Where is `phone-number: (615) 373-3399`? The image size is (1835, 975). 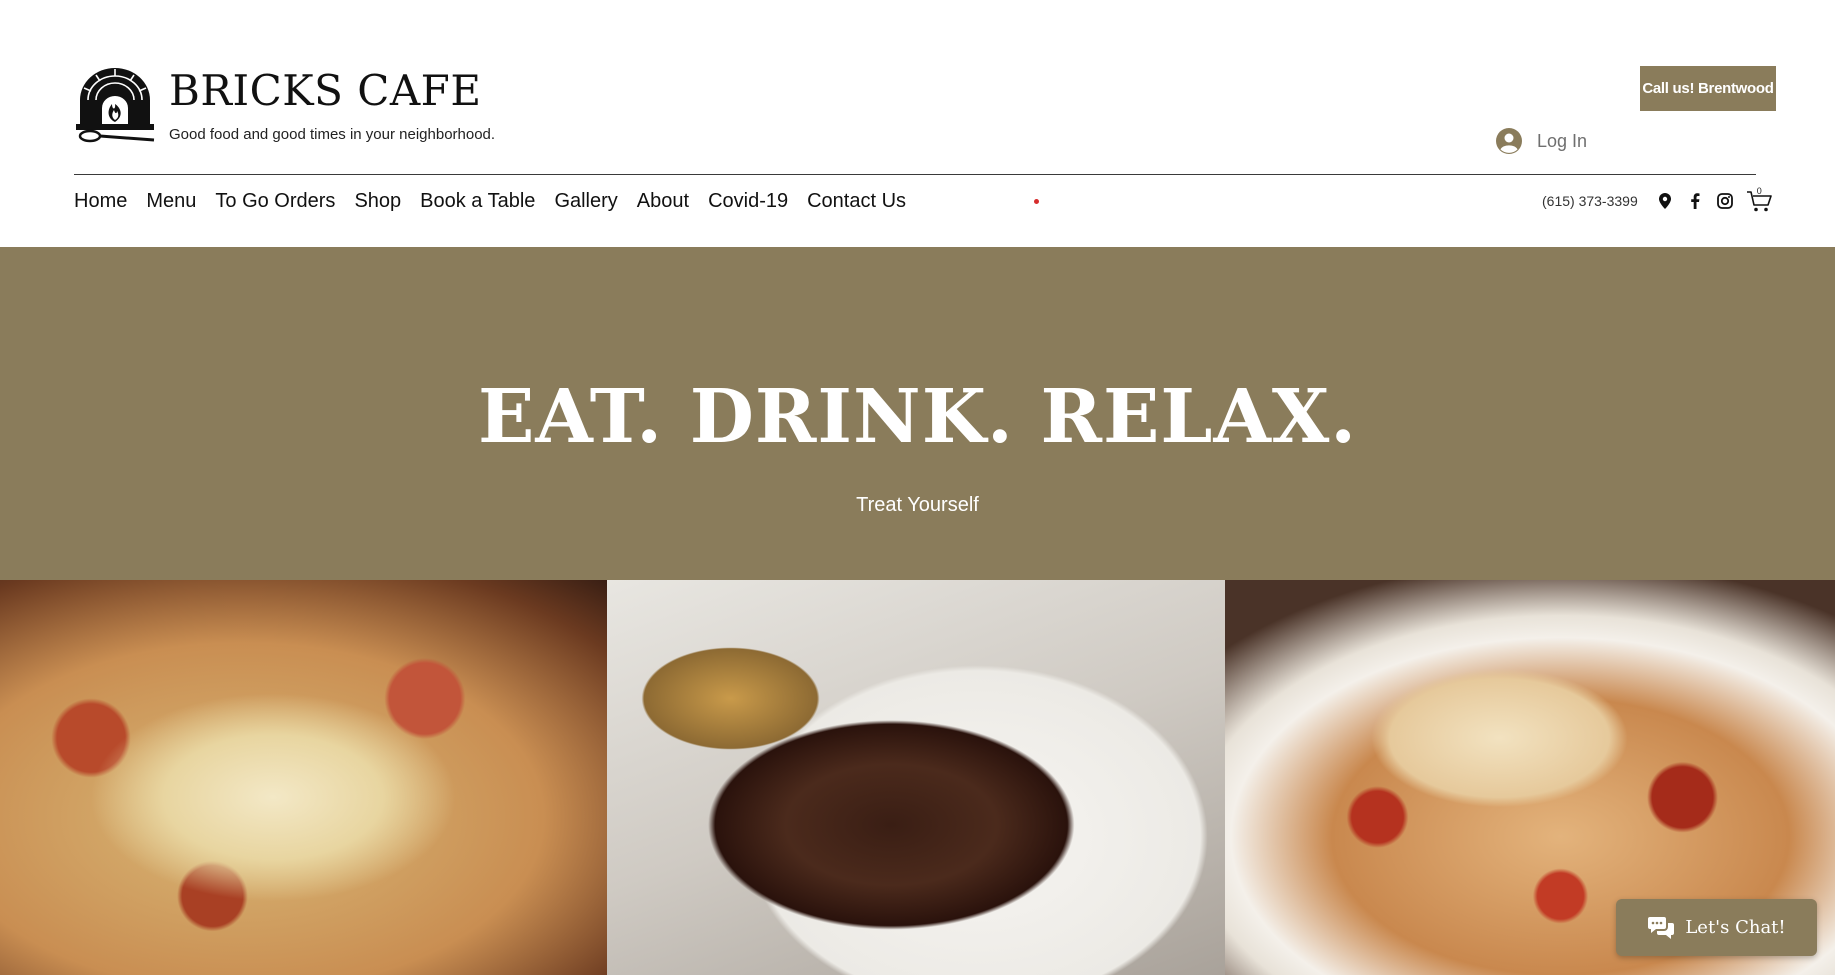
phone-number: (615) 373-3399 is located at coordinates (1590, 201).